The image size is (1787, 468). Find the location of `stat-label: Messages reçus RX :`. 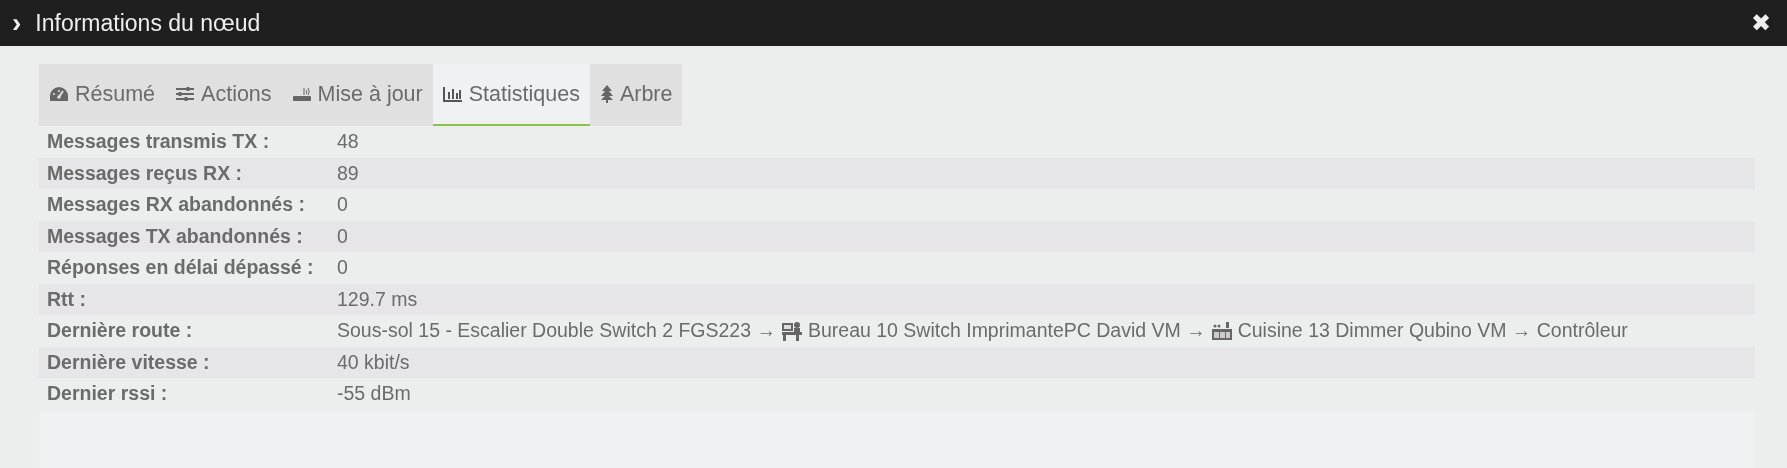

stat-label: Messages reçus RX : is located at coordinates (145, 173).